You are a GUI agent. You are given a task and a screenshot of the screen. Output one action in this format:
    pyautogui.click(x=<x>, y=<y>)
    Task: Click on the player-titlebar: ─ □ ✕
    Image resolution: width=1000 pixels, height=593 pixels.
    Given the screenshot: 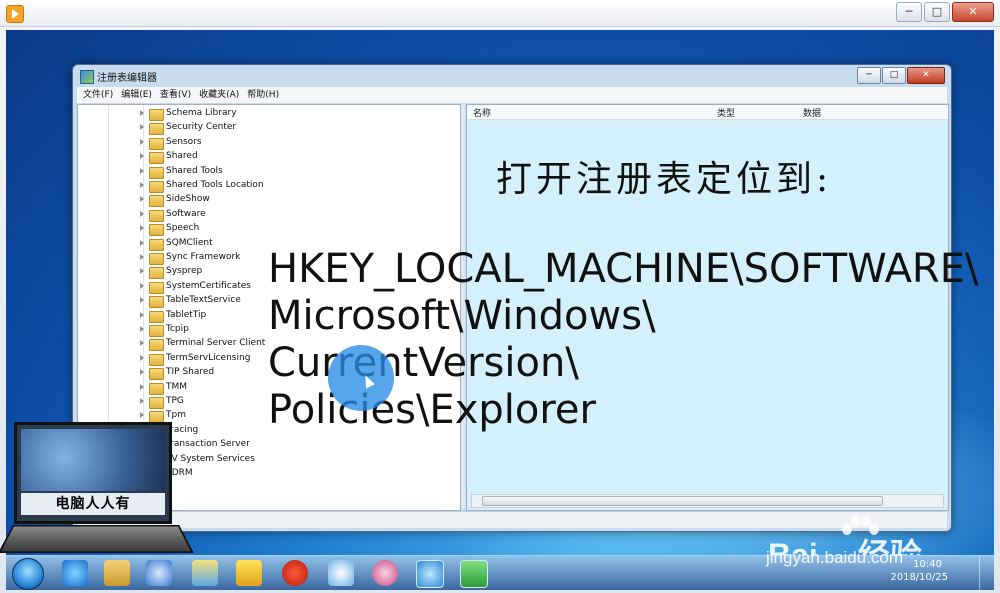 What is the action you would take?
    pyautogui.click(x=500, y=13)
    